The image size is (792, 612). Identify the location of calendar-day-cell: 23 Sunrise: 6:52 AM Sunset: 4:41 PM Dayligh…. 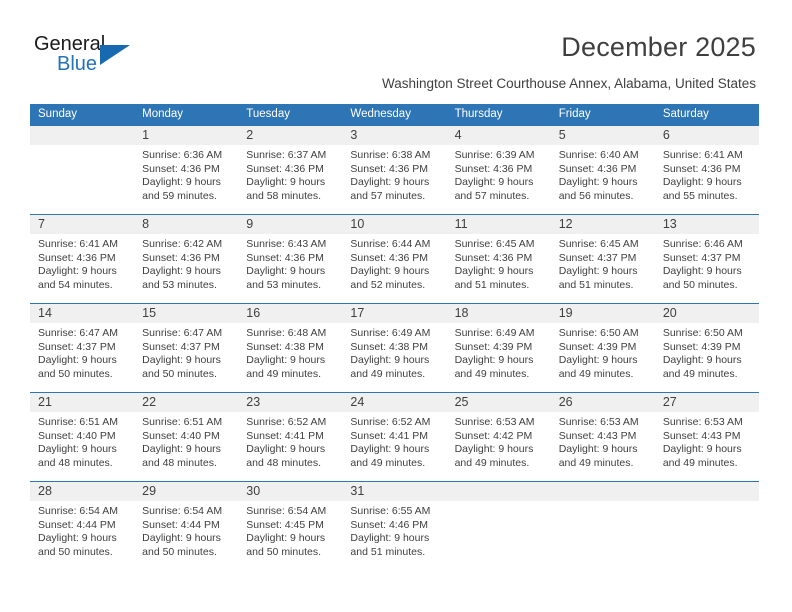
(290, 437).